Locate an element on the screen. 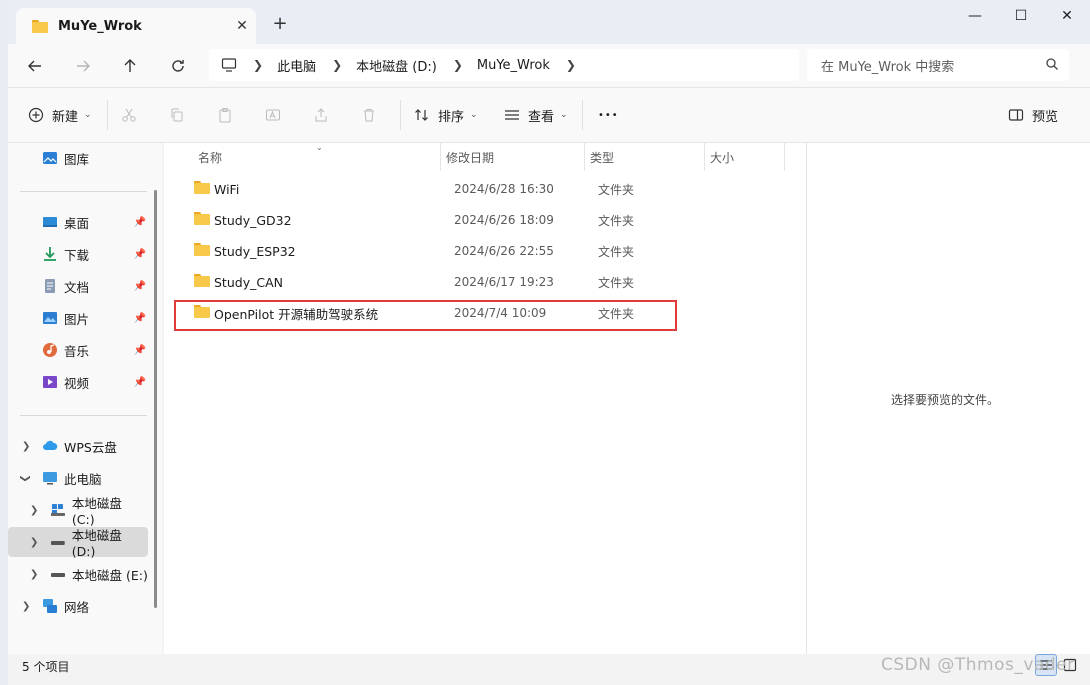 The width and height of the screenshot is (1090, 685). view-button: 查看 ⌄ is located at coordinates (536, 115).